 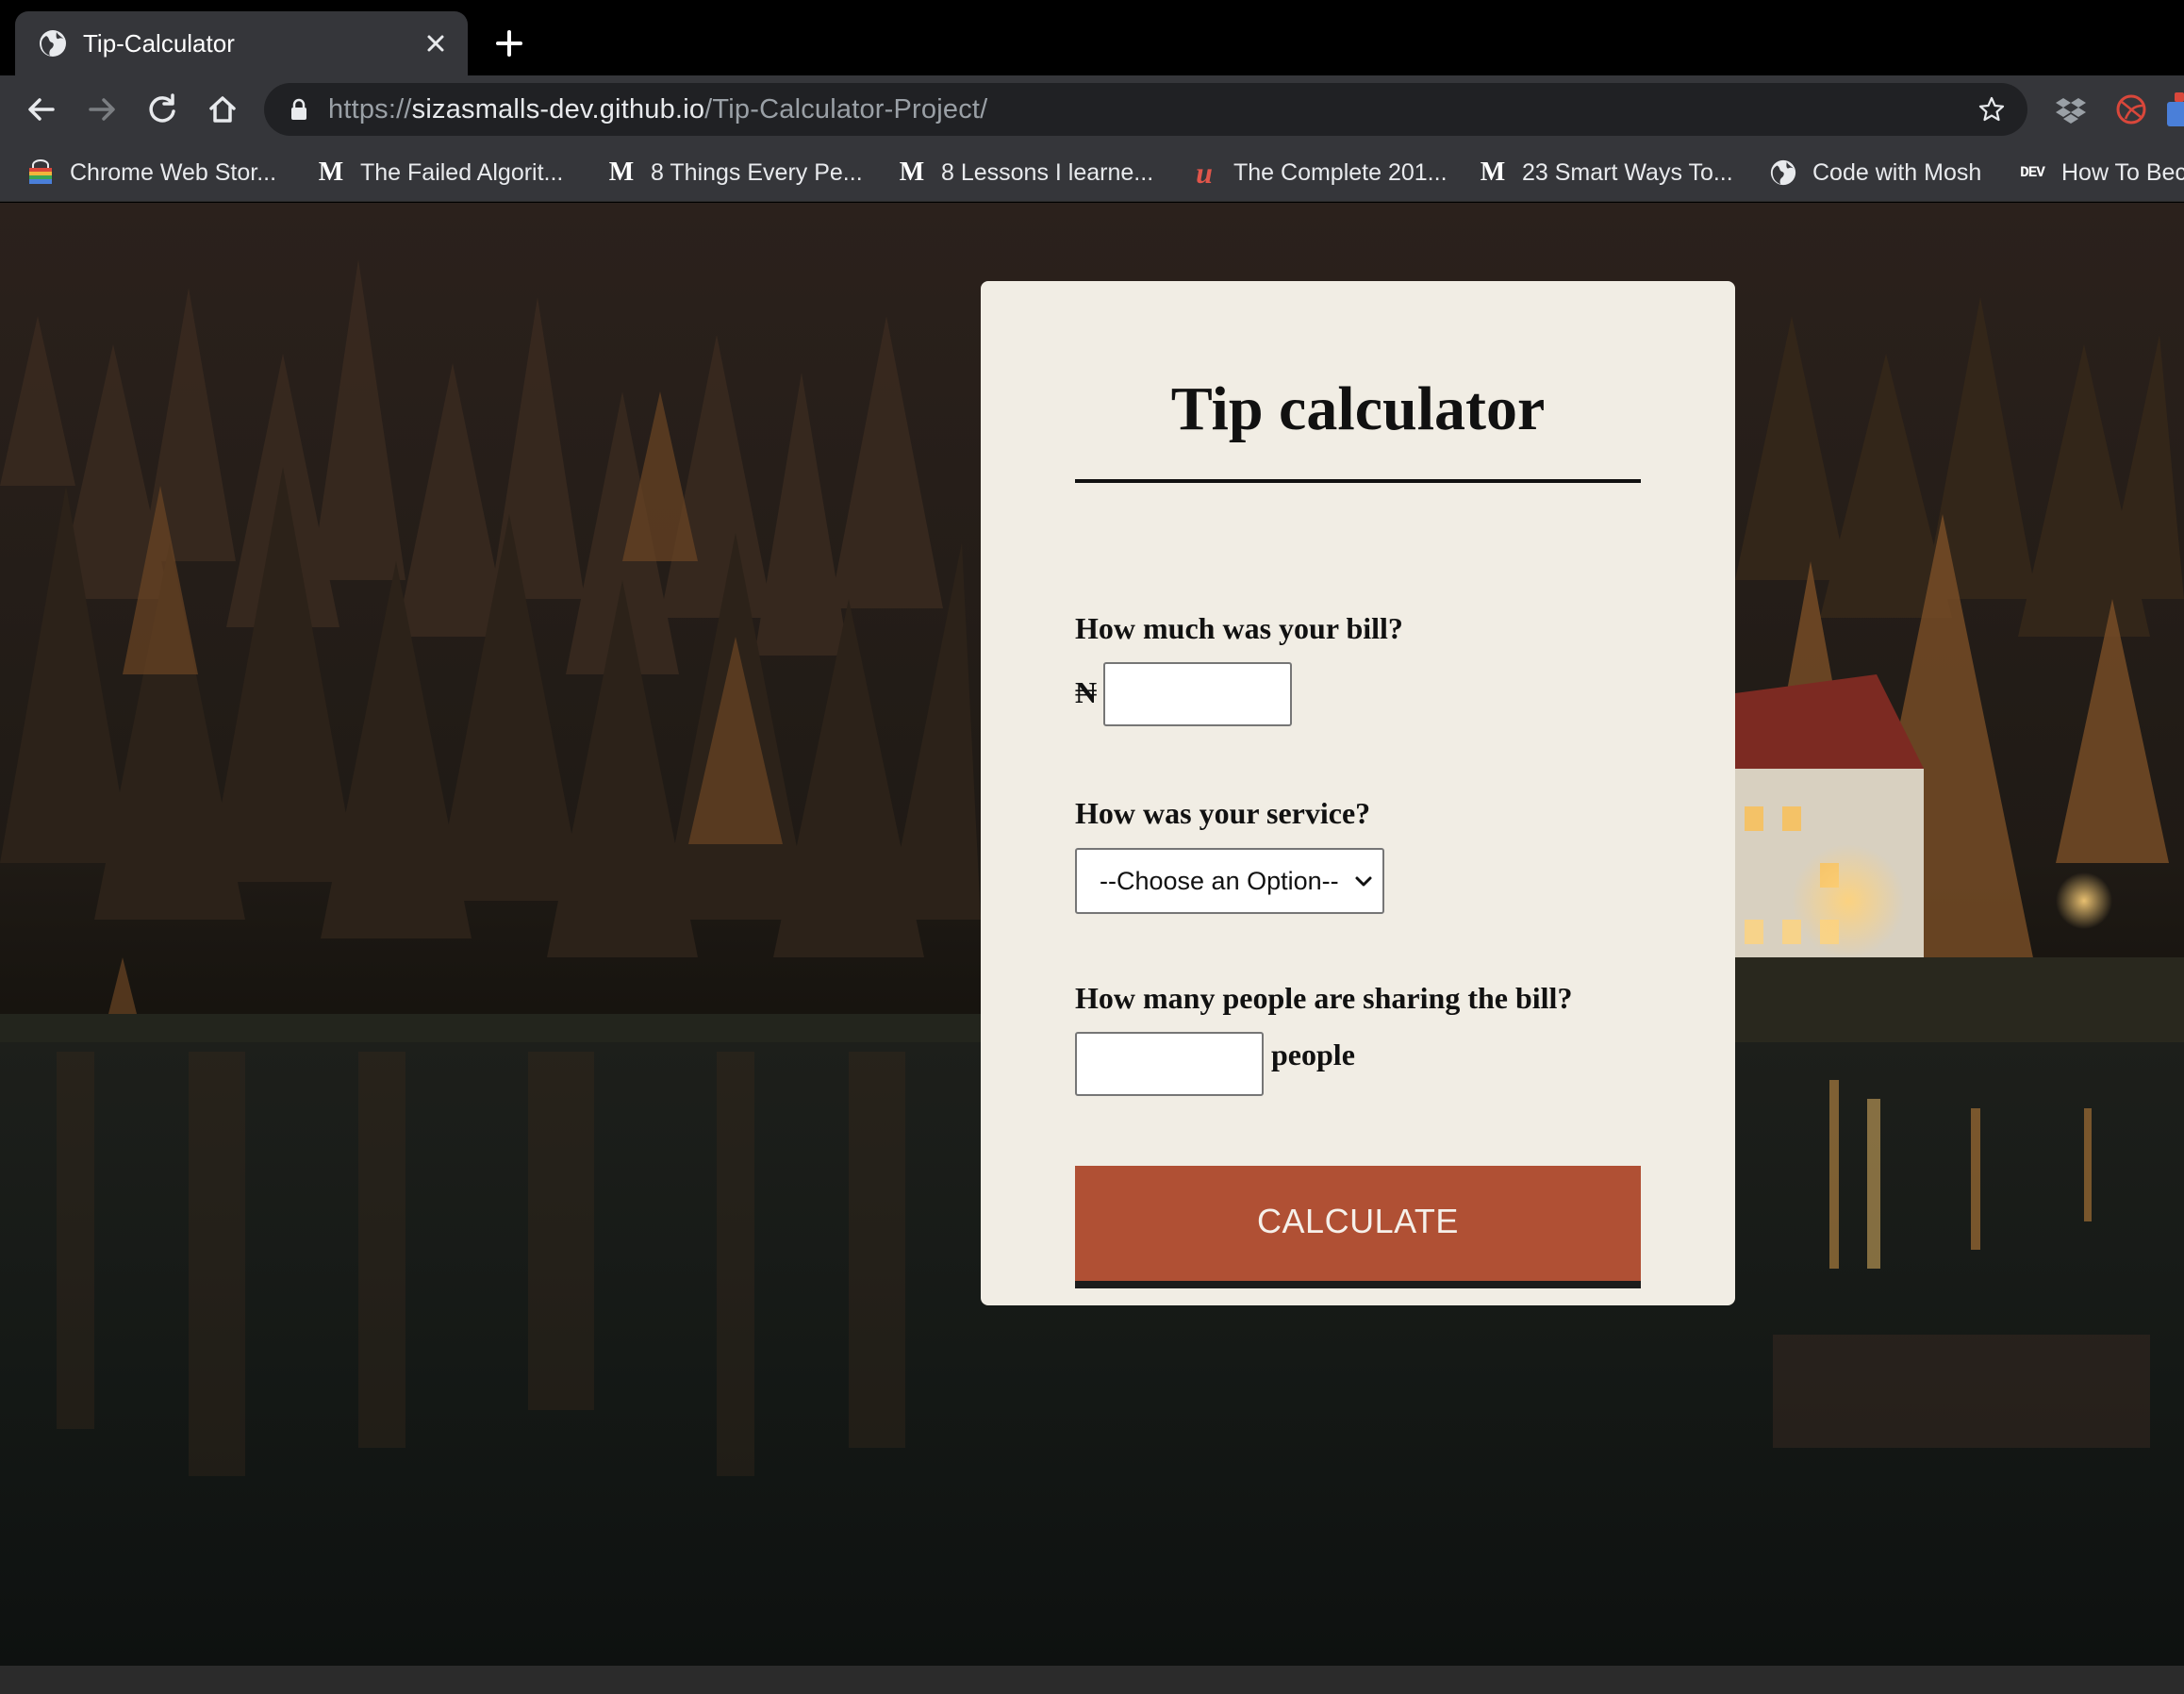 What do you see at coordinates (436, 43) in the screenshot?
I see `close-icon` at bounding box center [436, 43].